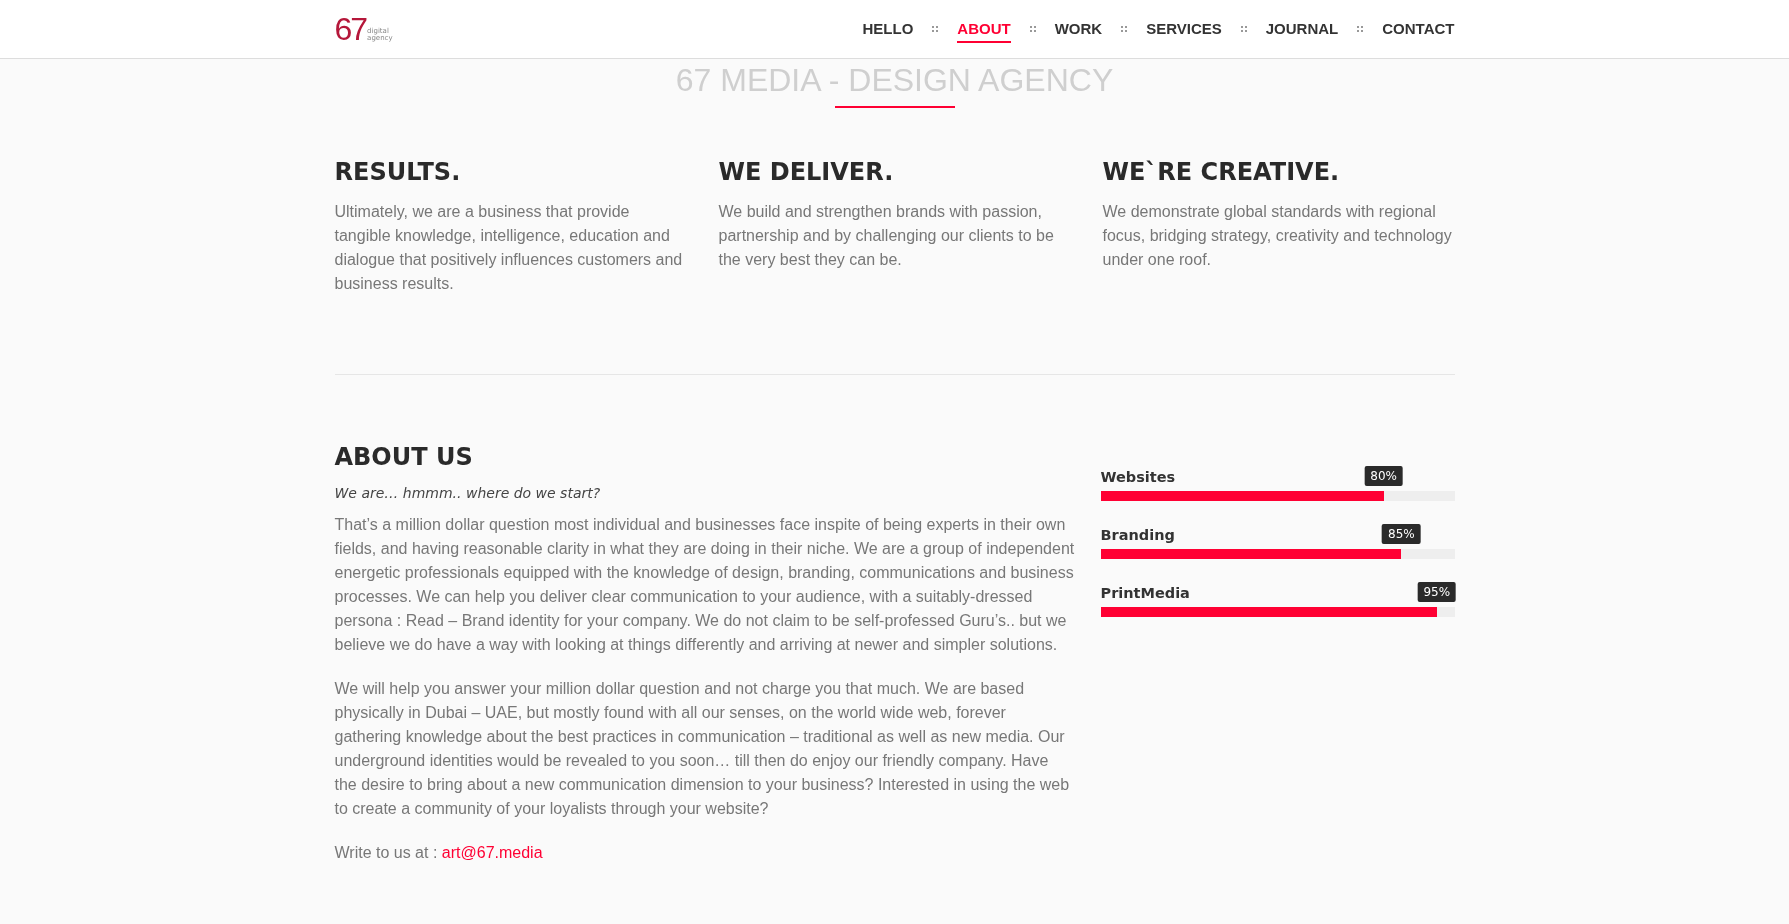  Describe the element at coordinates (1184, 29) in the screenshot. I see `nav-link: SERVICES` at that location.